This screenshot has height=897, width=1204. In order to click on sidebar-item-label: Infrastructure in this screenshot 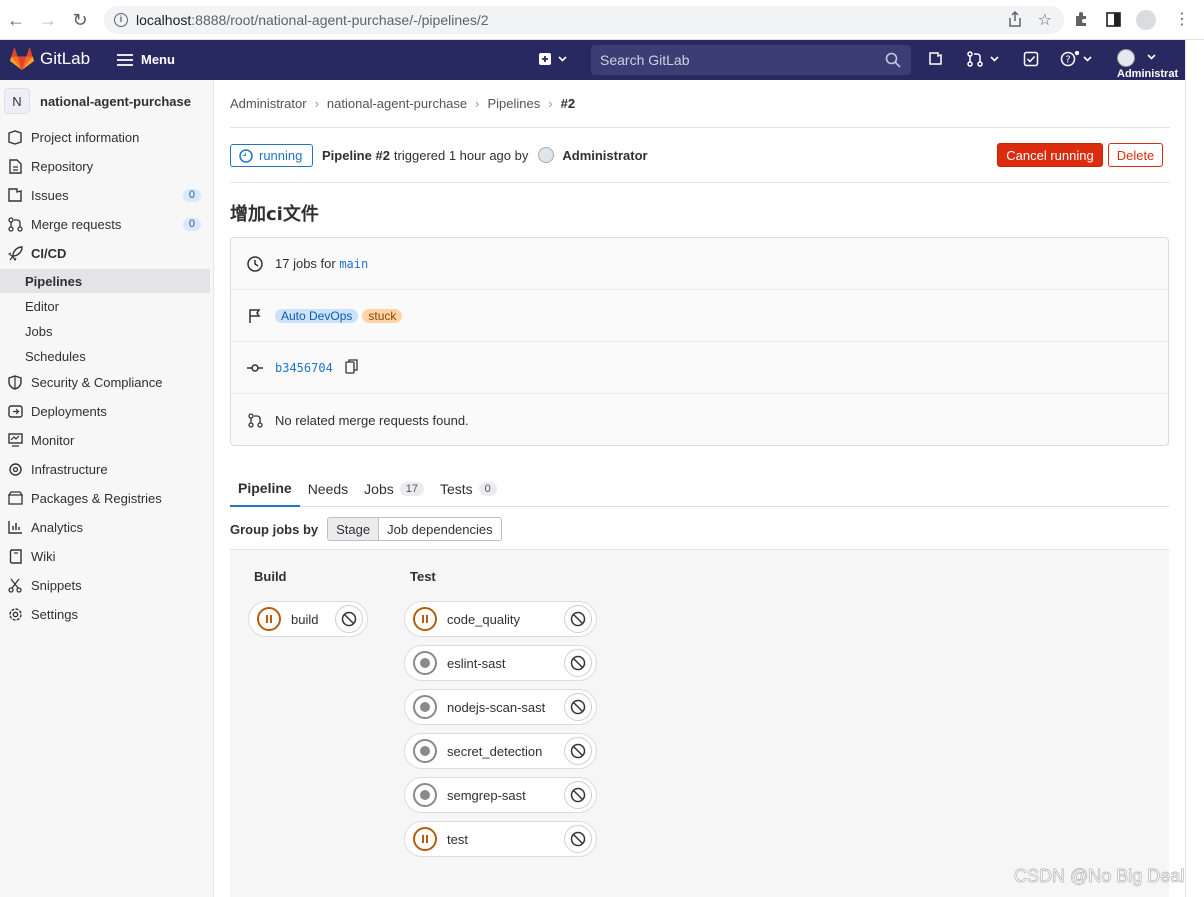, I will do `click(69, 469)`.